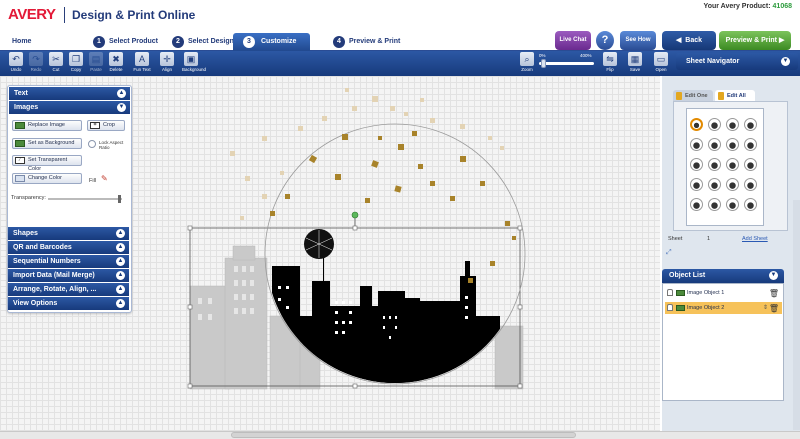 The image size is (800, 439). What do you see at coordinates (35, 303) in the screenshot?
I see `section-label: View Options` at bounding box center [35, 303].